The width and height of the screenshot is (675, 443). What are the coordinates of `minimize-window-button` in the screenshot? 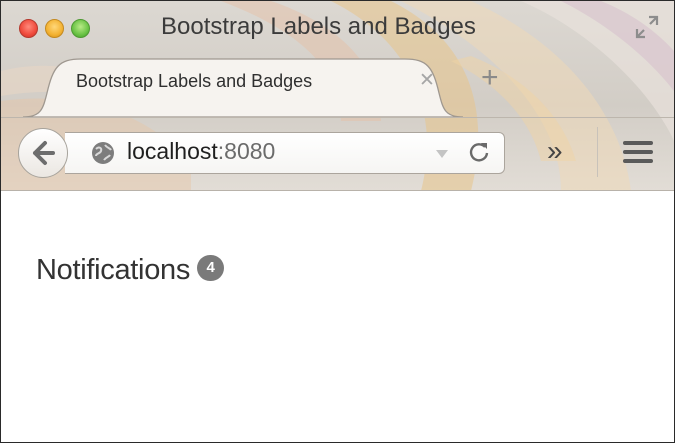 It's located at (54, 28).